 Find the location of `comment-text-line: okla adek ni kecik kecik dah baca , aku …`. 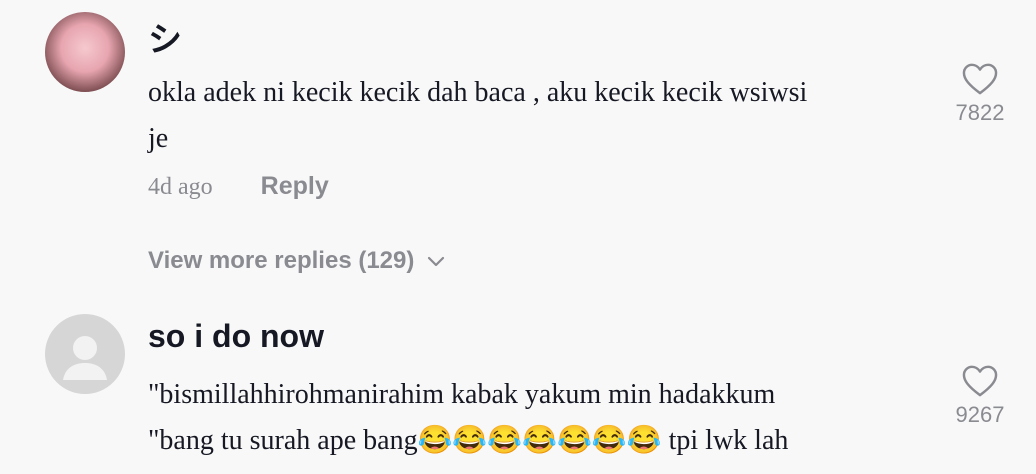

comment-text-line: okla adek ni kecik kecik dah baca , aku … is located at coordinates (478, 92).